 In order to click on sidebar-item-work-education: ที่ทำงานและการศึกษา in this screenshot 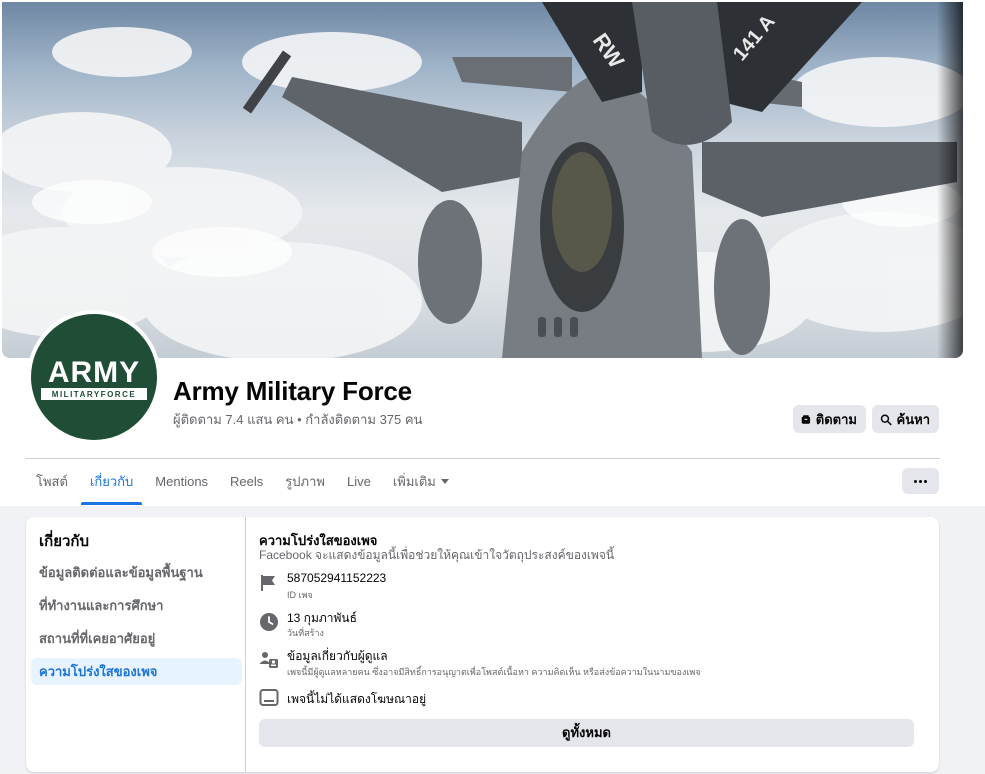, I will do `click(136, 605)`.